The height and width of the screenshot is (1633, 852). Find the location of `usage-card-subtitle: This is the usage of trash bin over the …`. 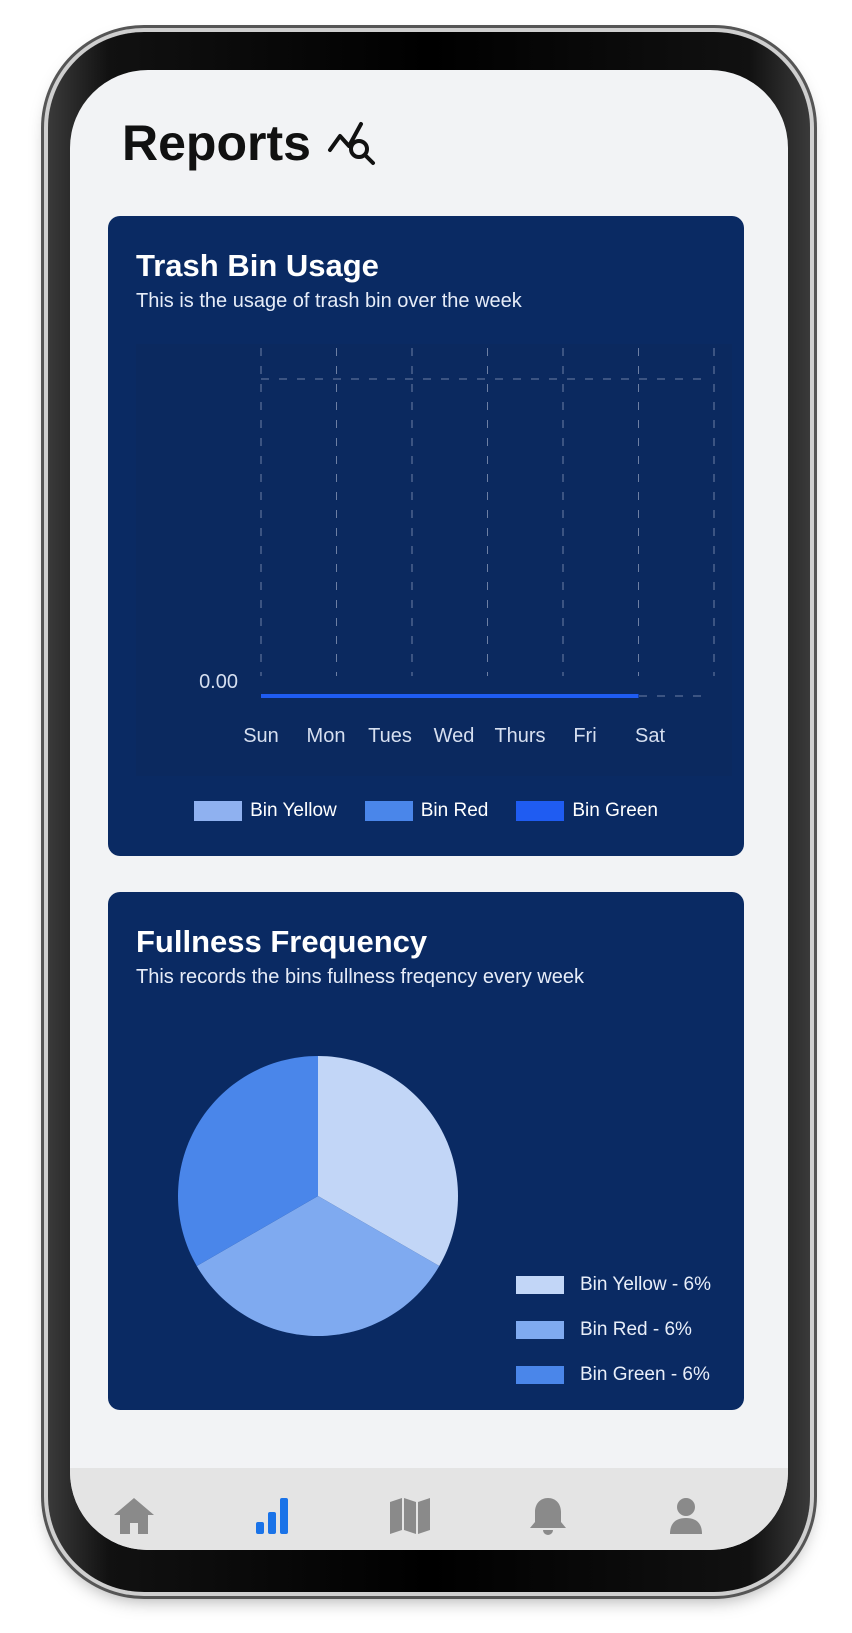

usage-card-subtitle: This is the usage of trash bin over the … is located at coordinates (329, 301).